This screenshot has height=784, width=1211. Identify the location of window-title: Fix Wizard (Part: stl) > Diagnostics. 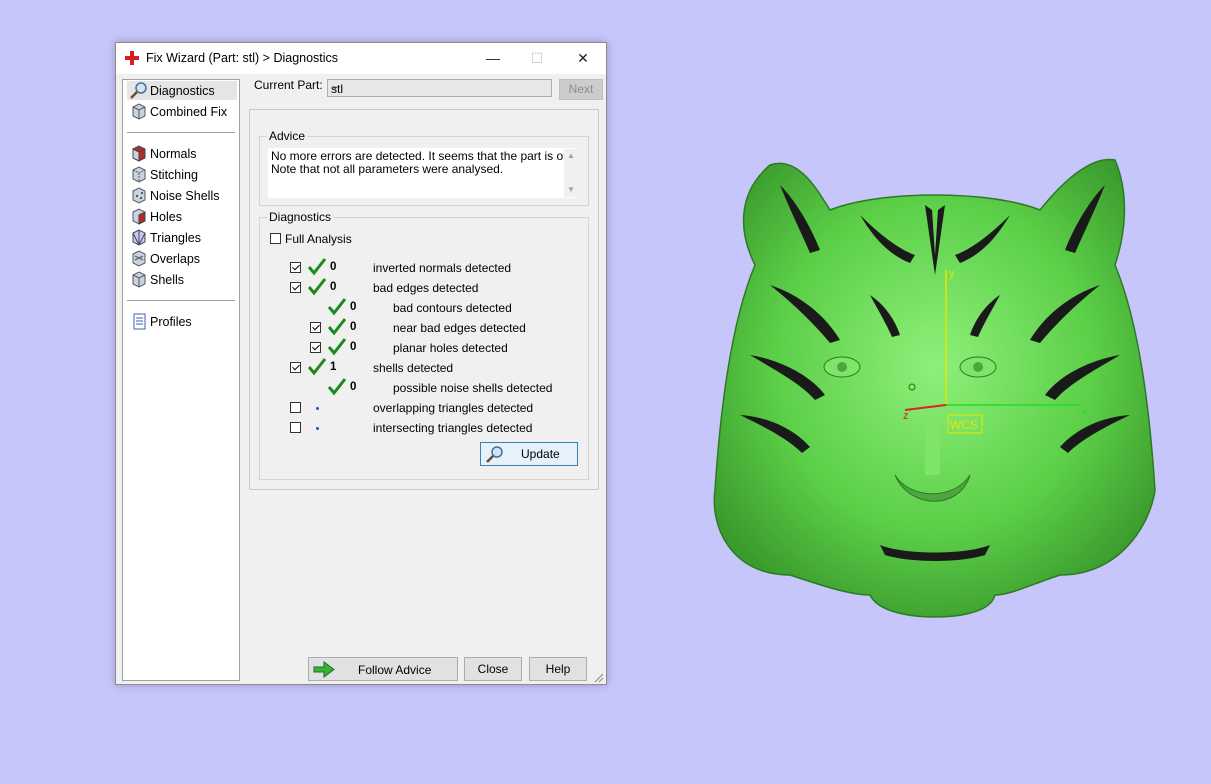
(242, 58).